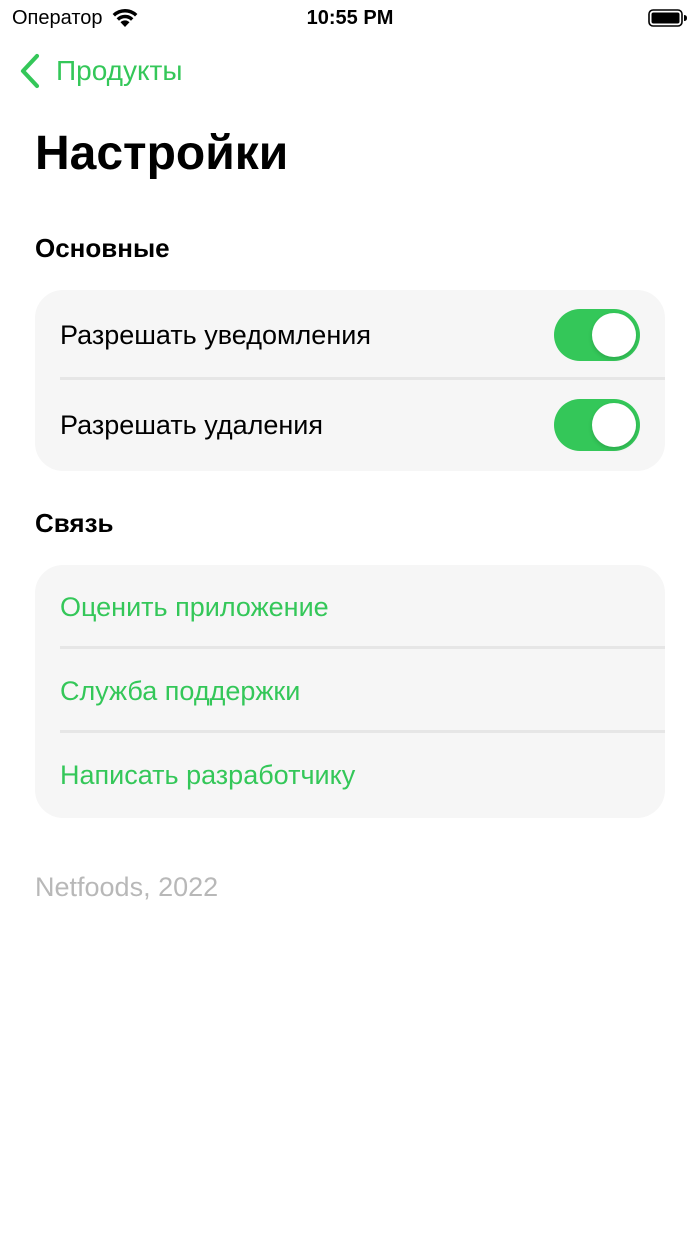  I want to click on support-link: Служба поддержки, so click(350, 691).